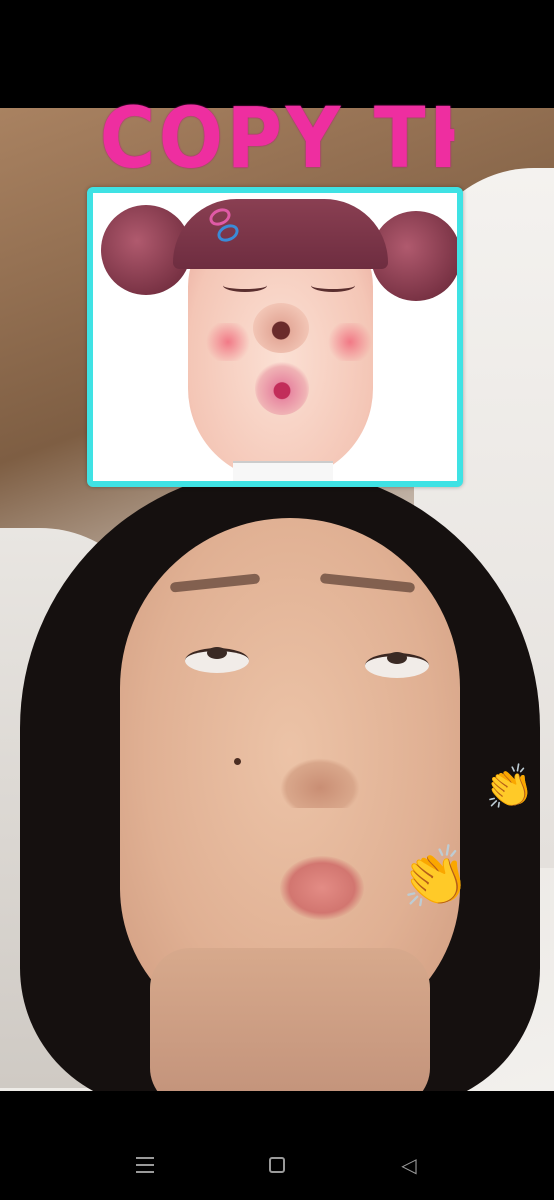  What do you see at coordinates (434, 877) in the screenshot?
I see `clapping-hands-sticker-large: 👏` at bounding box center [434, 877].